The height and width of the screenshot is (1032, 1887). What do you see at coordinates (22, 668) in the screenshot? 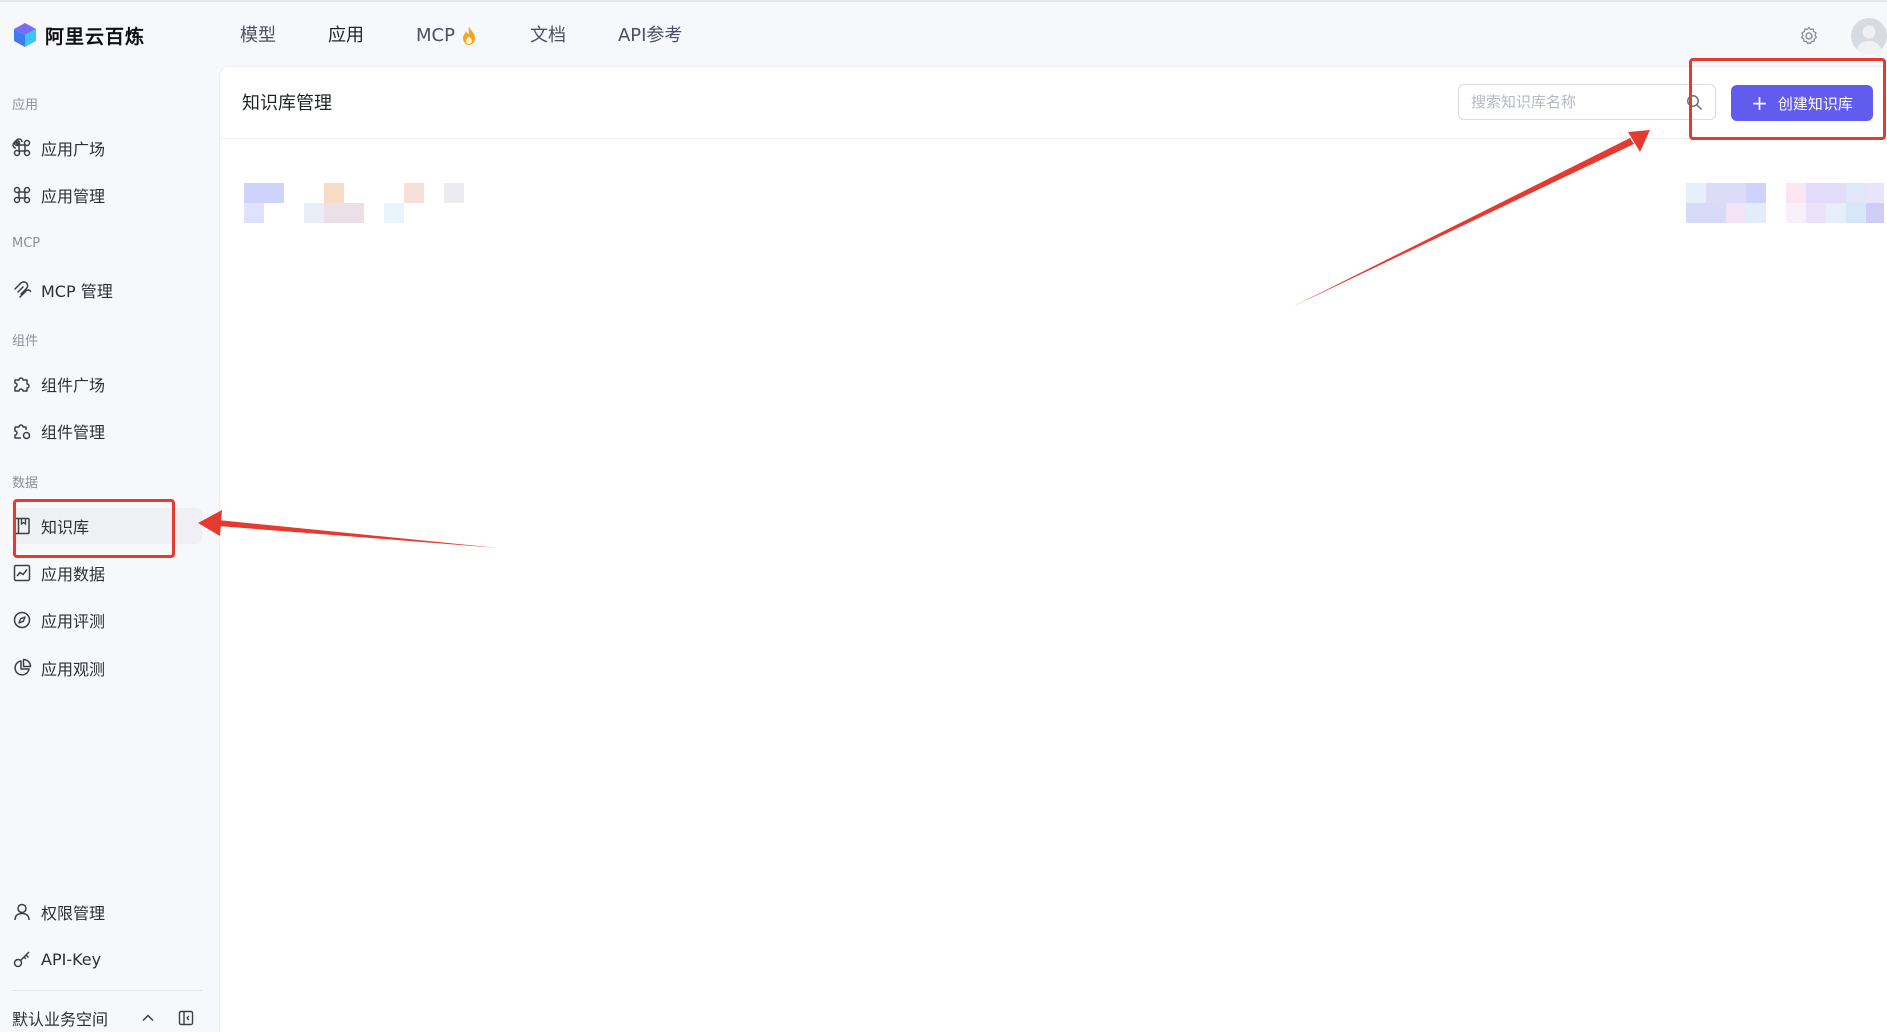
I see `pie-icon` at bounding box center [22, 668].